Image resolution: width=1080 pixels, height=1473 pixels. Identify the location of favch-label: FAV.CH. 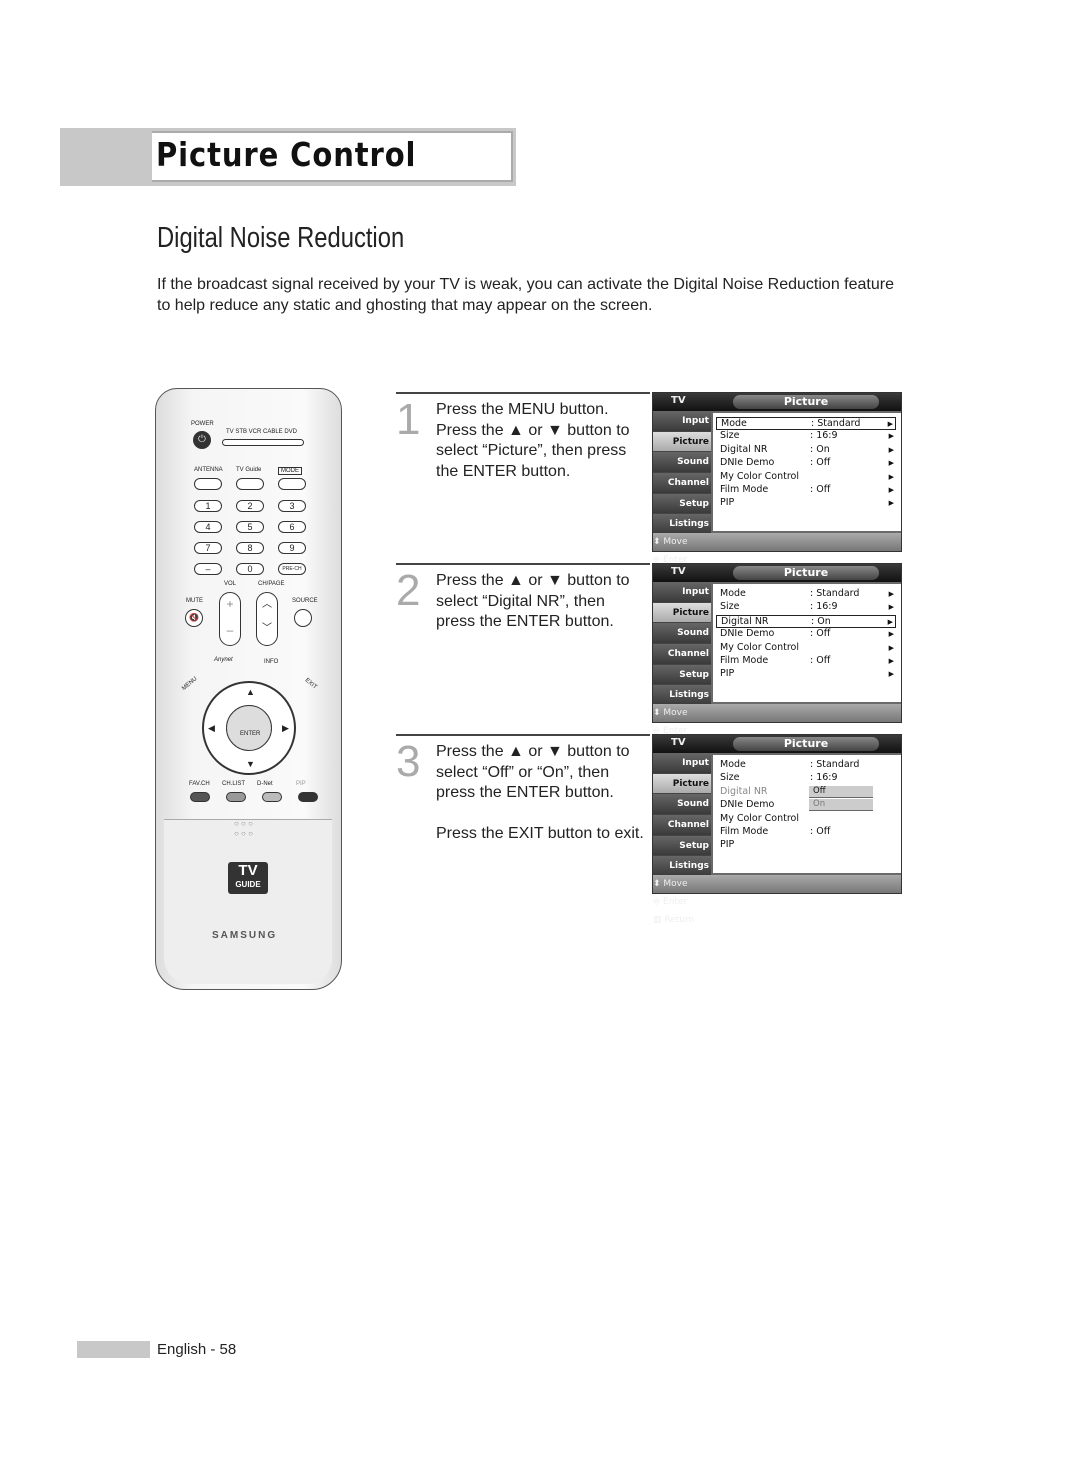
(199, 784).